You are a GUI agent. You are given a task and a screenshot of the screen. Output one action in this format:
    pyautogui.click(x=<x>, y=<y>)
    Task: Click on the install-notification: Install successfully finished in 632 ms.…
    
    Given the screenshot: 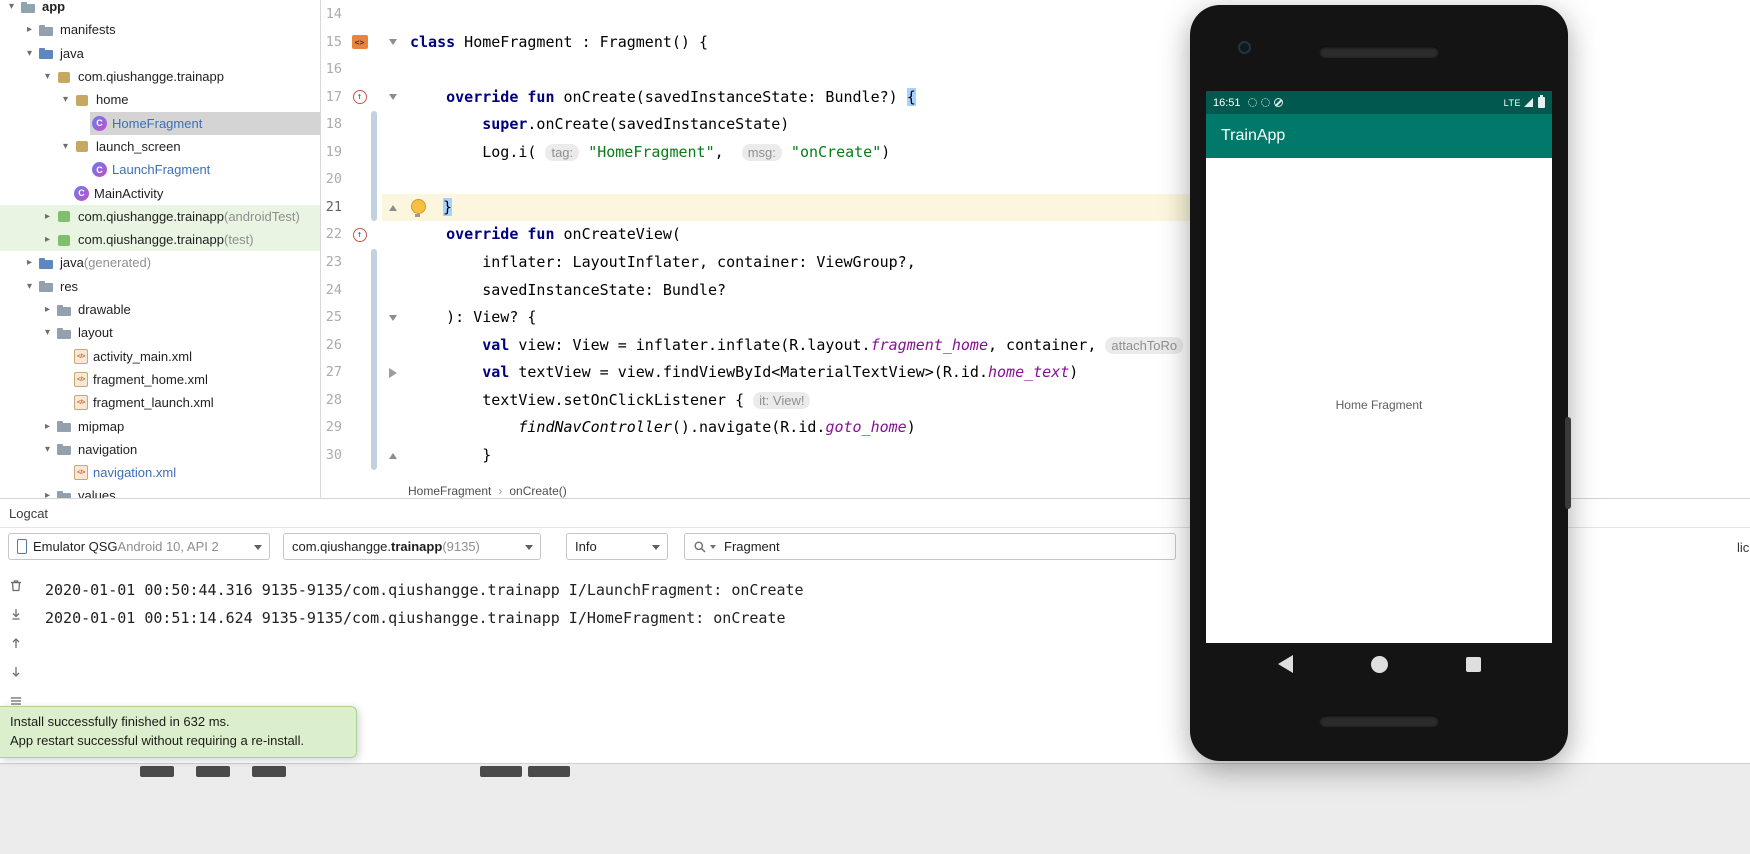 What is the action you would take?
    pyautogui.click(x=178, y=732)
    